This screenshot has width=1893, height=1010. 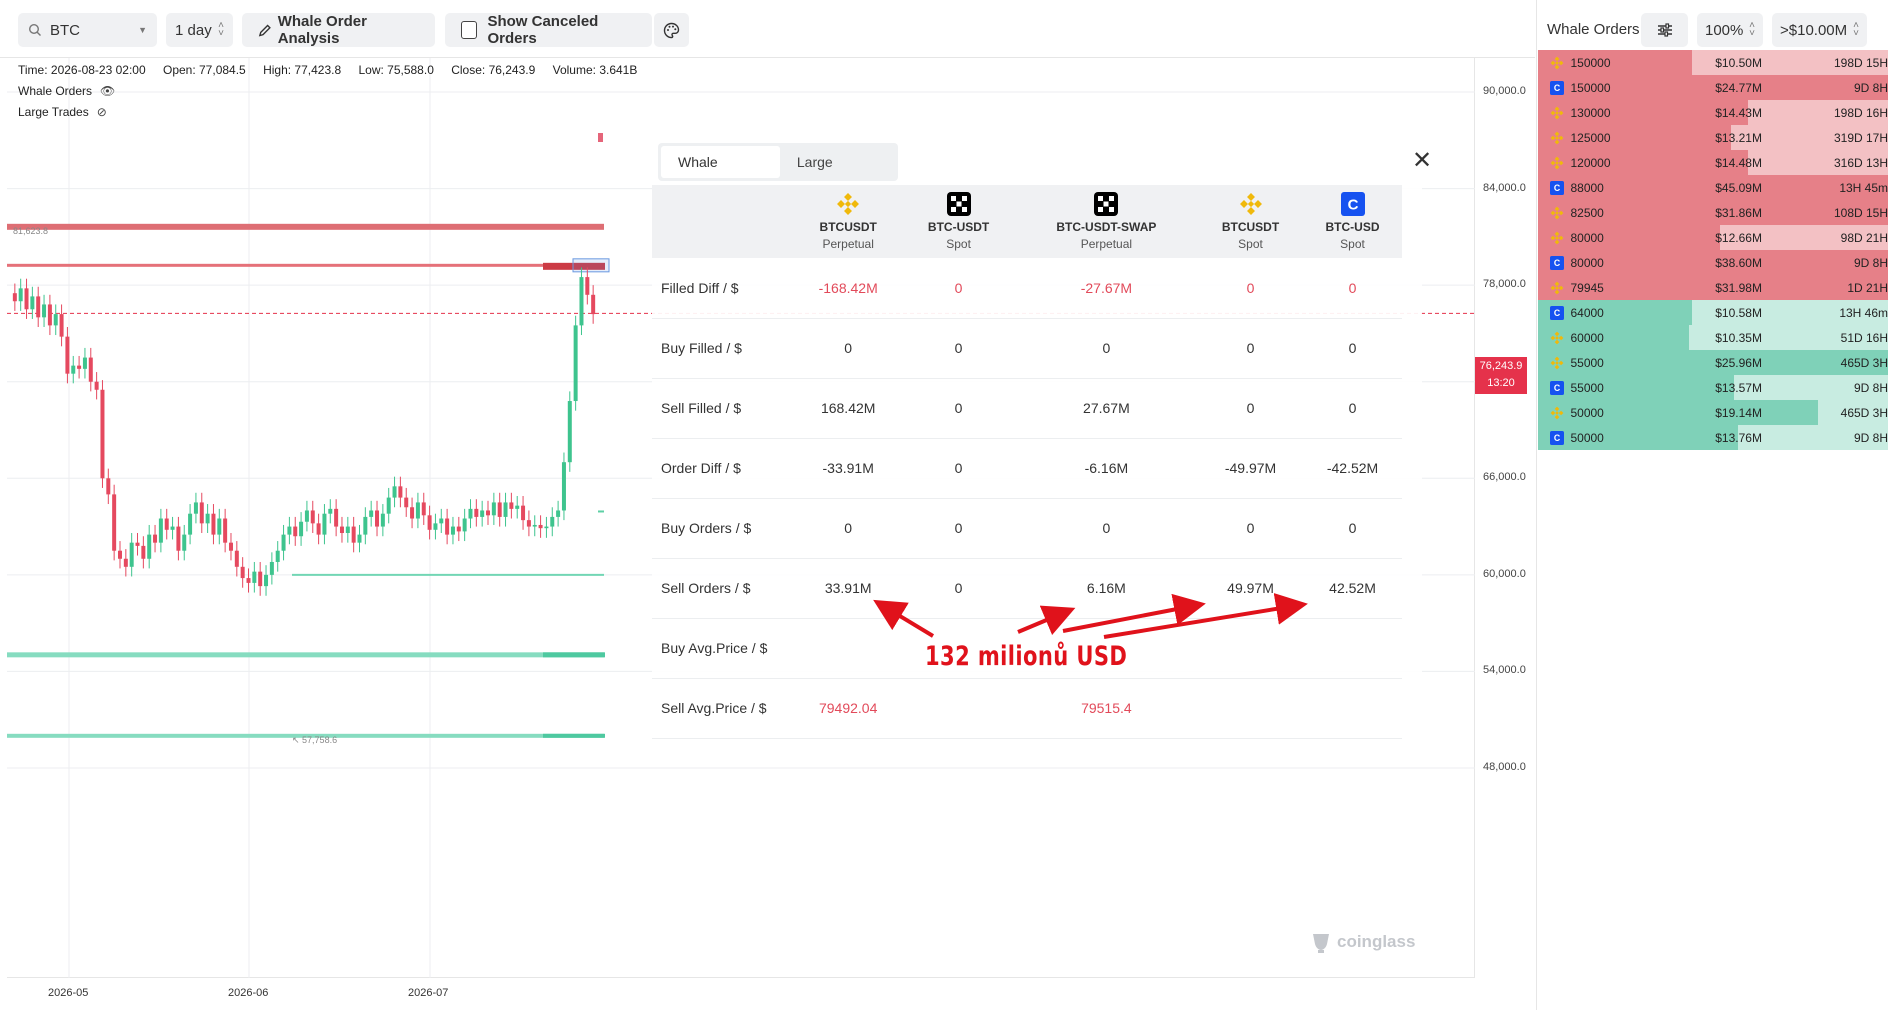 What do you see at coordinates (671, 30) in the screenshot?
I see `palette-button` at bounding box center [671, 30].